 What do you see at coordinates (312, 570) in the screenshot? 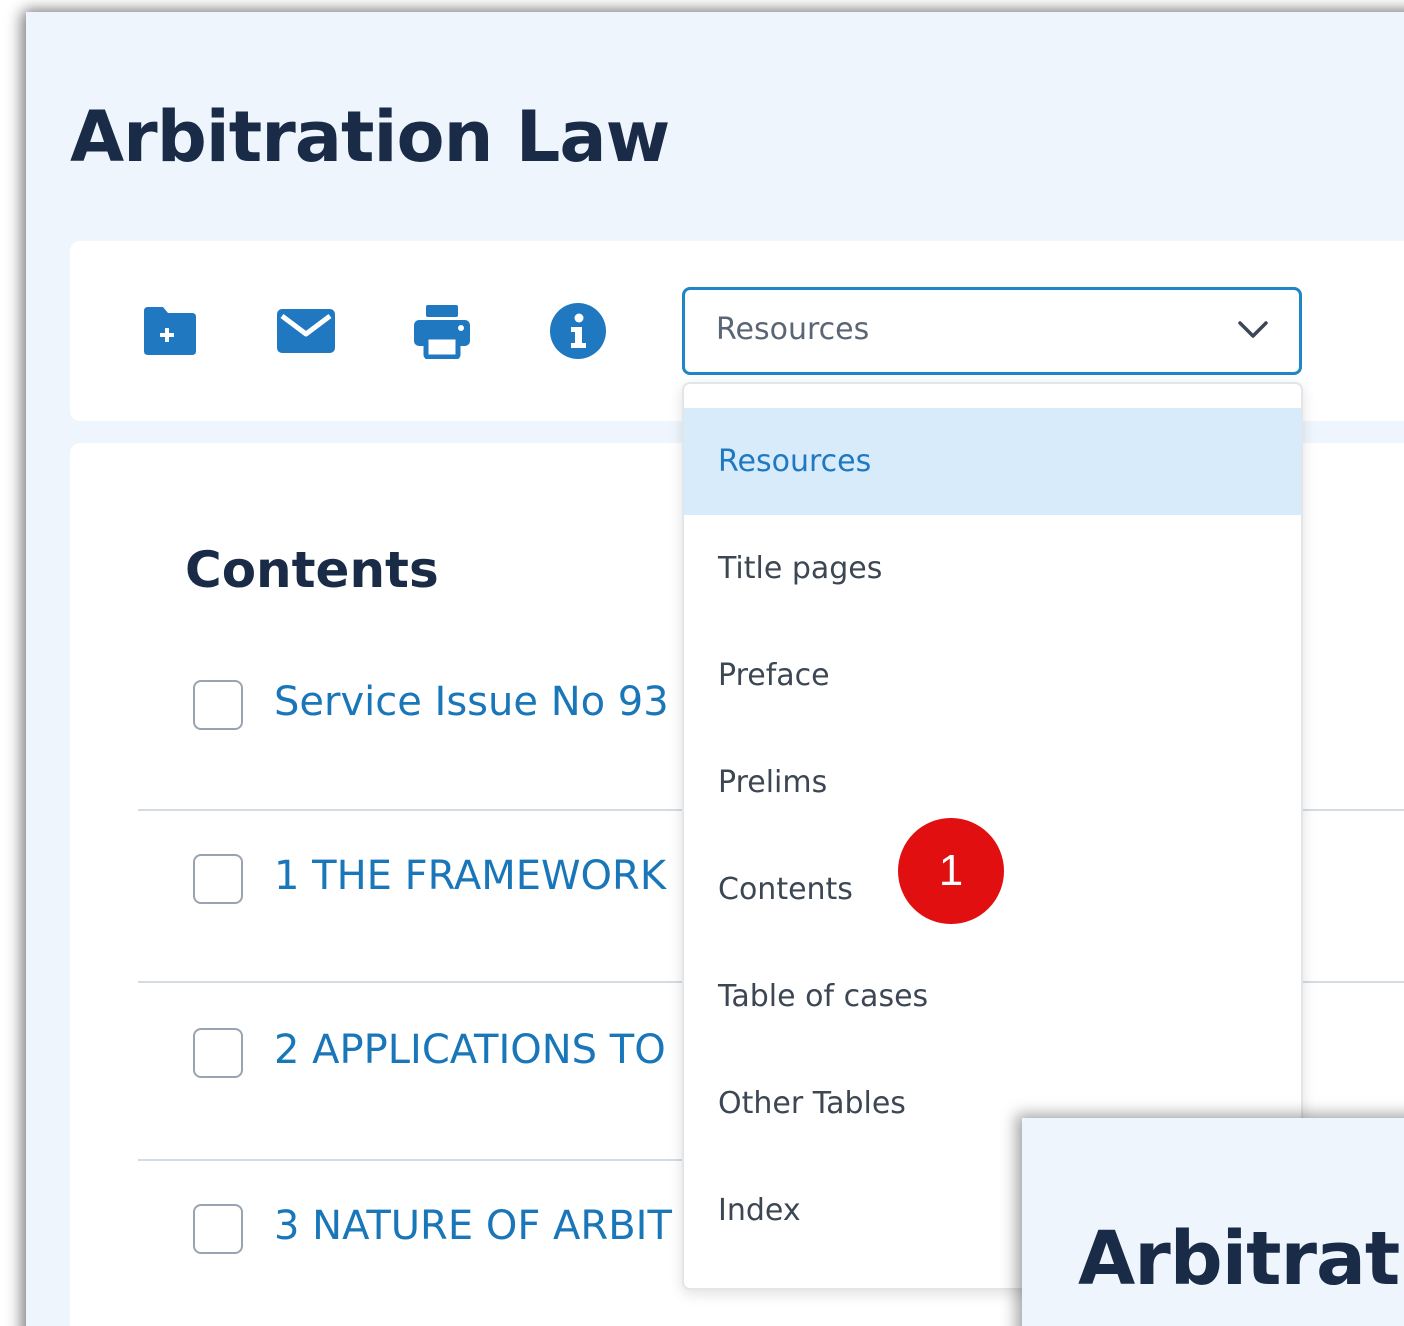
I see `contents-heading: Contents` at bounding box center [312, 570].